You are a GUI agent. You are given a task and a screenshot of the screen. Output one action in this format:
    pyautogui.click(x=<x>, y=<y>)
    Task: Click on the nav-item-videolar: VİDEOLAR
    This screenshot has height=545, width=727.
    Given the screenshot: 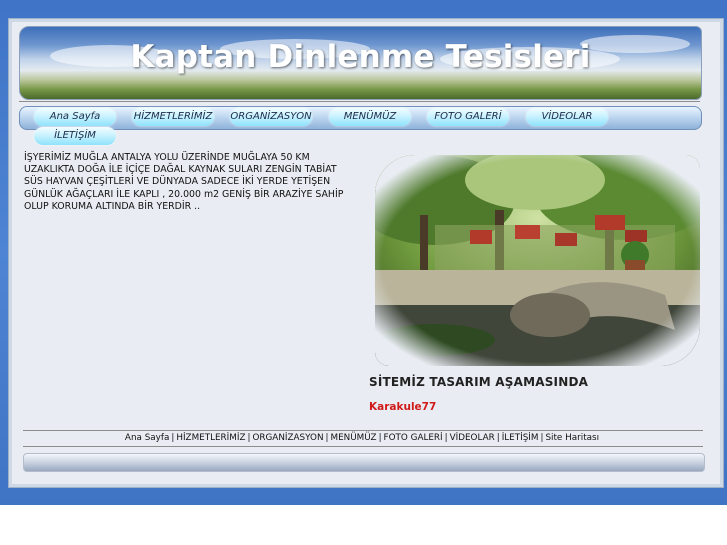 What is the action you would take?
    pyautogui.click(x=567, y=117)
    